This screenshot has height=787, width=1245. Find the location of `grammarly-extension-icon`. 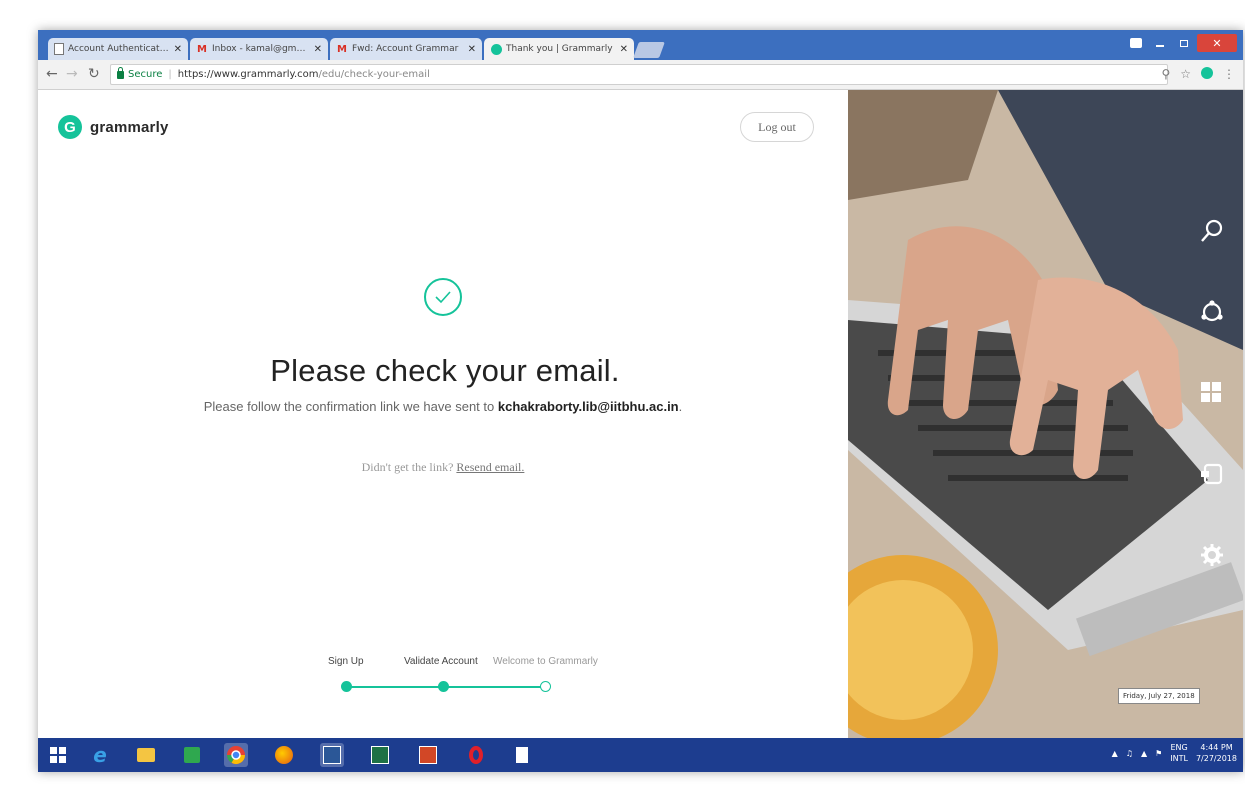

grammarly-extension-icon is located at coordinates (1207, 73).